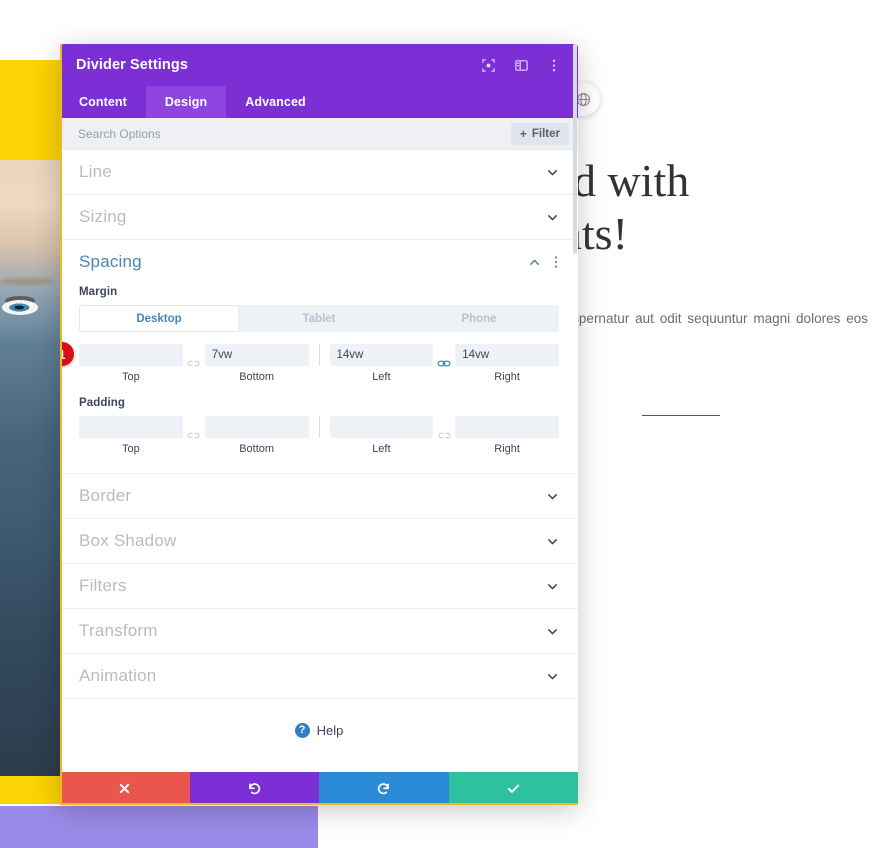 The height and width of the screenshot is (848, 880). I want to click on section-options-icon, so click(556, 262).